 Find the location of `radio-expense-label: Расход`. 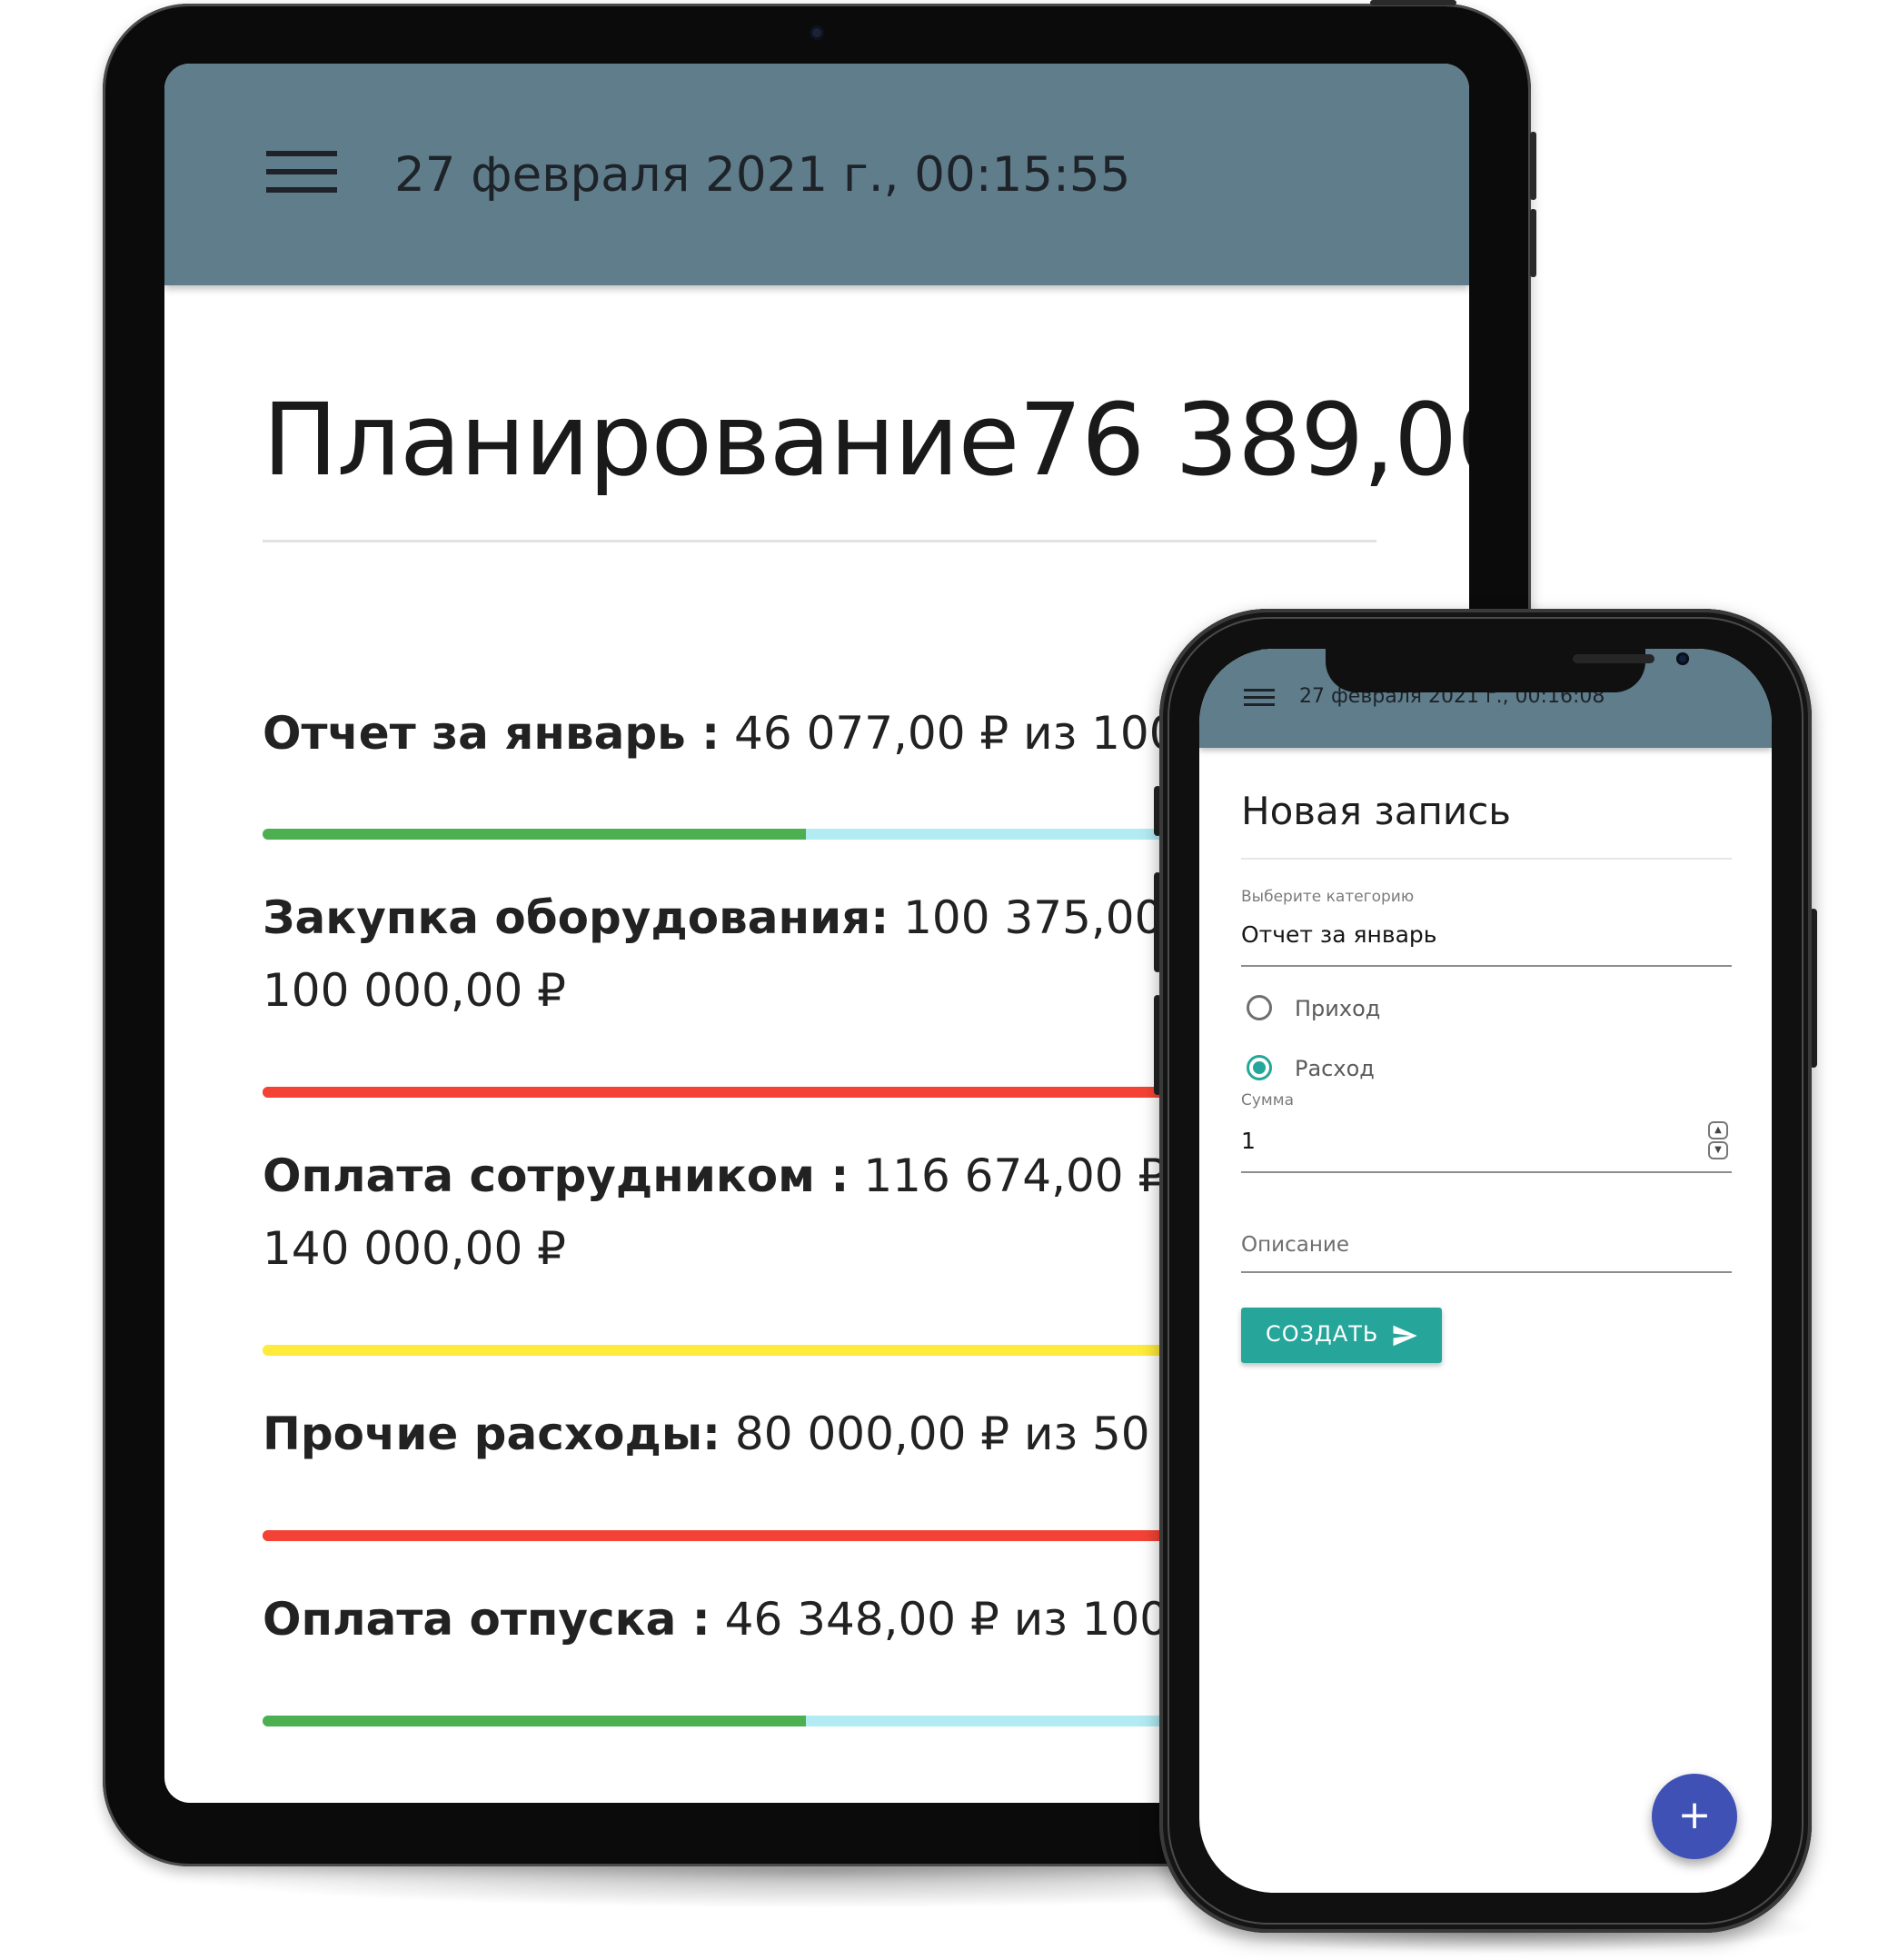

radio-expense-label: Расход is located at coordinates (1335, 1068).